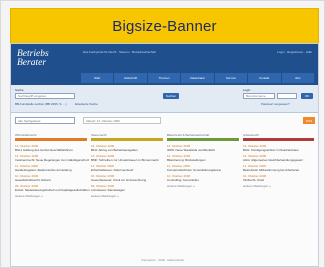 Image resolution: width=325 pixels, height=268 pixels. Describe the element at coordinates (122, 120) in the screenshot. I see `date-breadcrumb: Aktuell: 13. Oktober 2006` at that location.